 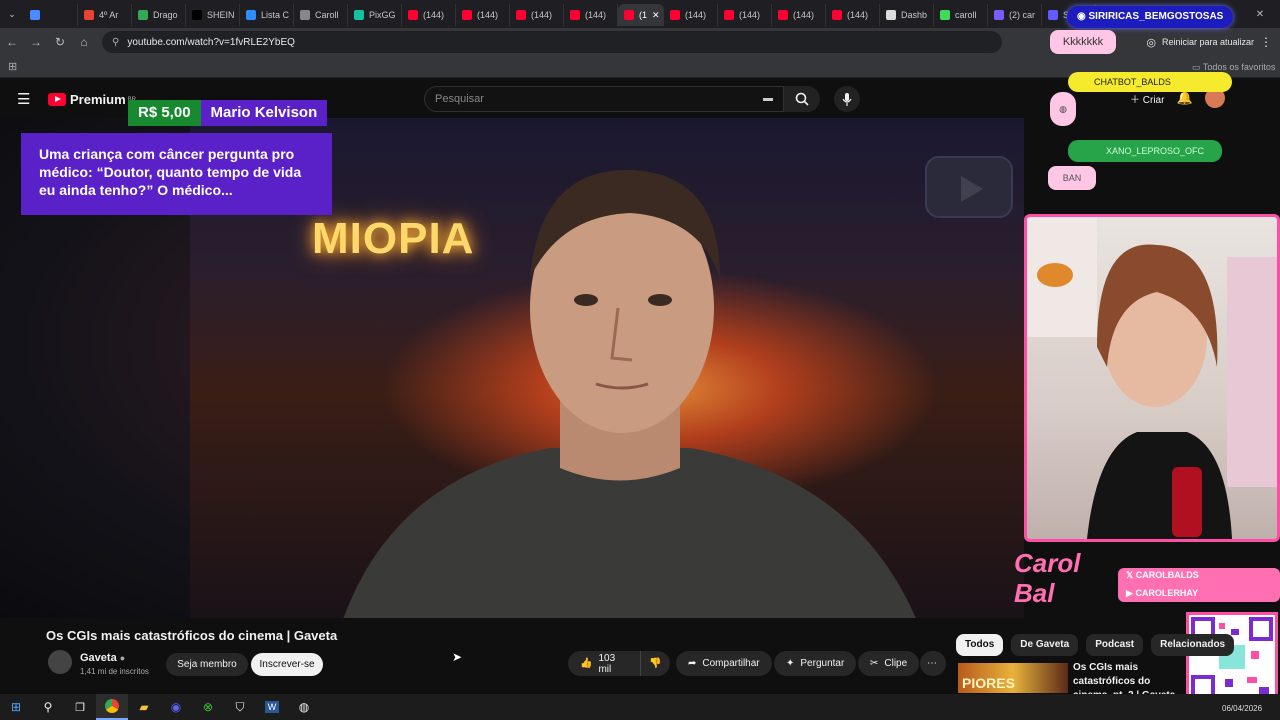 I want to click on social-x-handle: CAROLBALDS, so click(x=1167, y=575).